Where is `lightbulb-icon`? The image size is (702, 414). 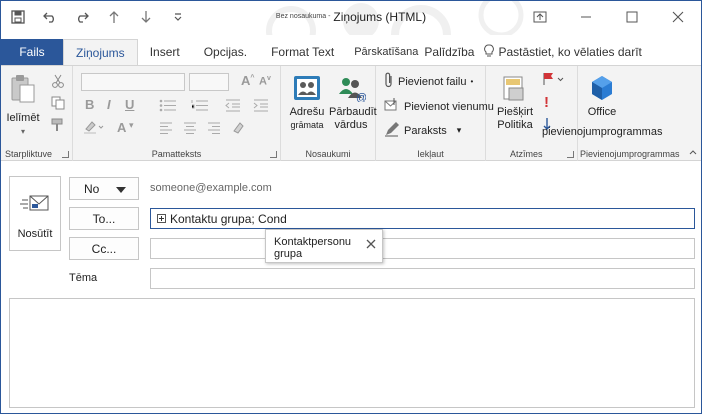
lightbulb-icon is located at coordinates (489, 52).